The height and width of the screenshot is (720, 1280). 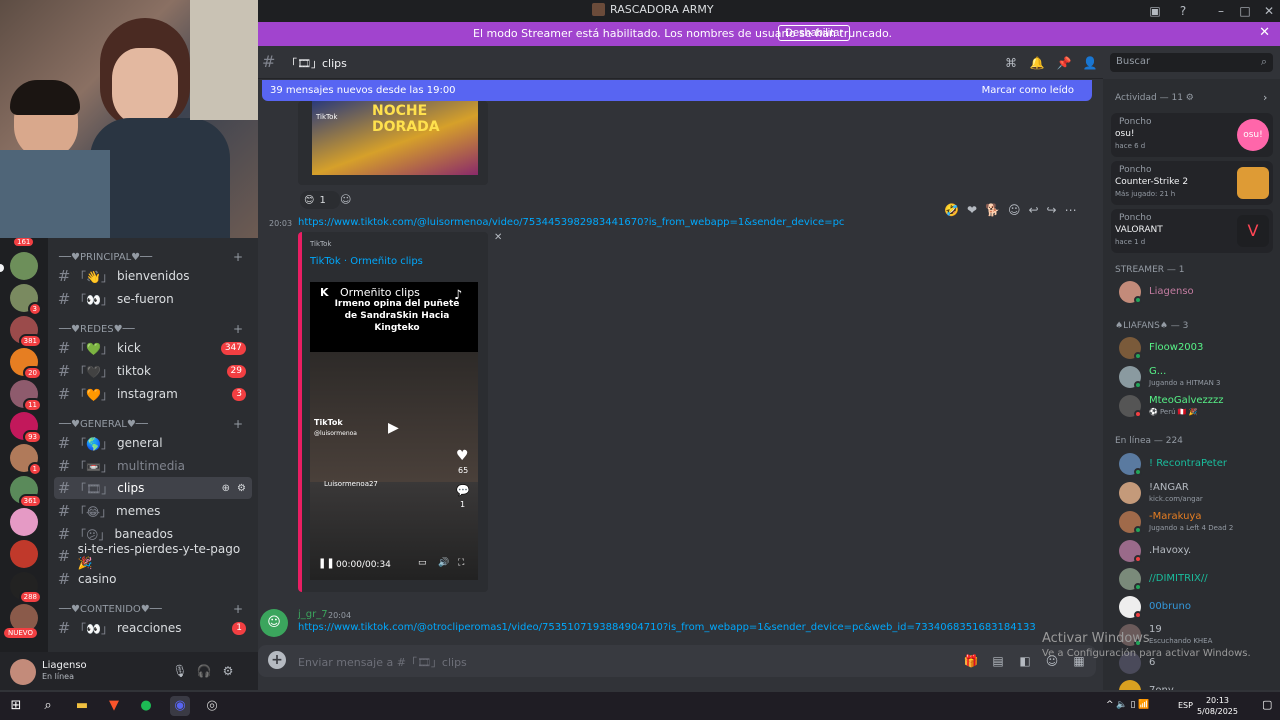 I want to click on channel-si-te-ries: # si-te-ries-pierdes-y-te-pago🎉, so click(x=153, y=556).